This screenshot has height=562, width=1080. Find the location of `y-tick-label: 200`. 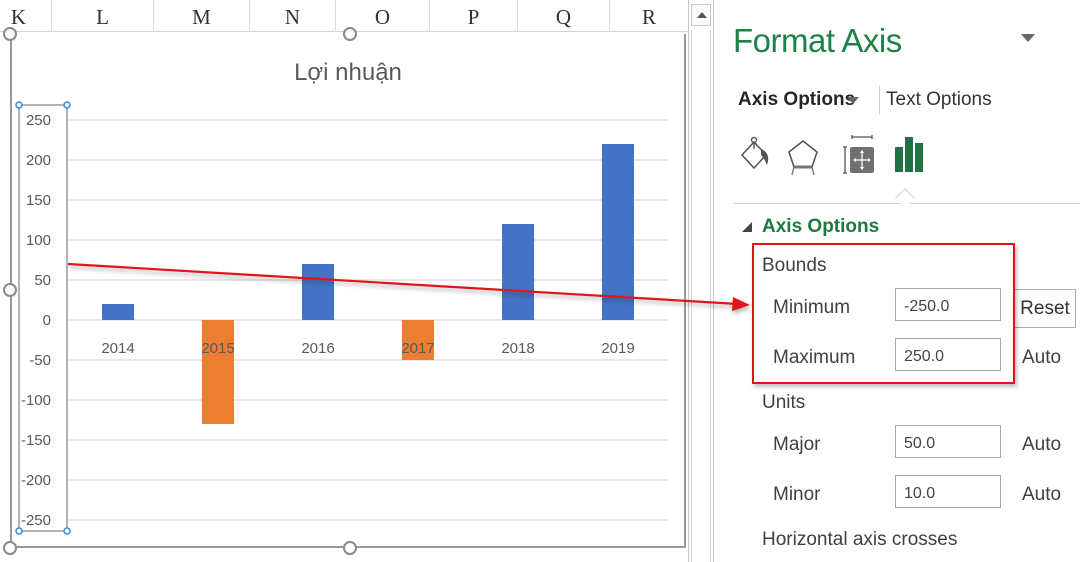

y-tick-label: 200 is located at coordinates (38, 160).